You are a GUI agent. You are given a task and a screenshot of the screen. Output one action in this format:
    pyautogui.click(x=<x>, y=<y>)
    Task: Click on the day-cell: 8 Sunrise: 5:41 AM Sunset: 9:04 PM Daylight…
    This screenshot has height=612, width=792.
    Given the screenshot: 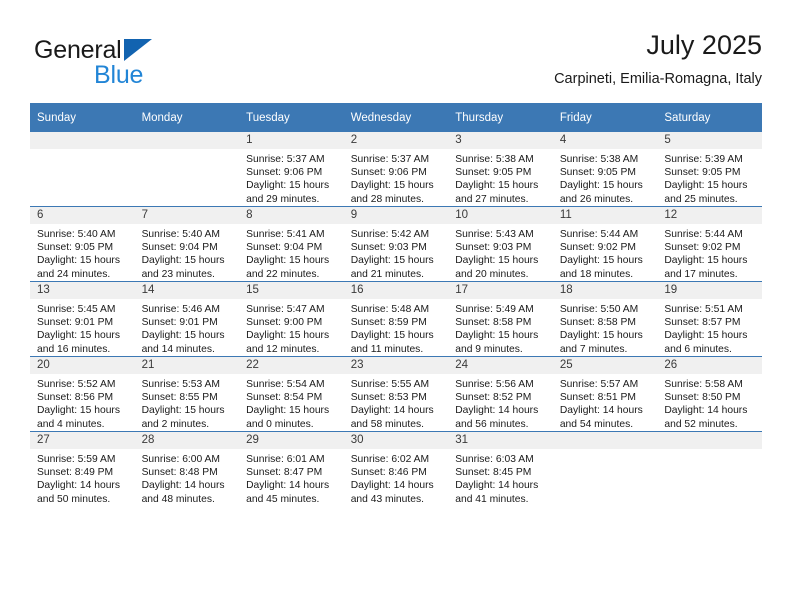 What is the action you would take?
    pyautogui.click(x=291, y=244)
    